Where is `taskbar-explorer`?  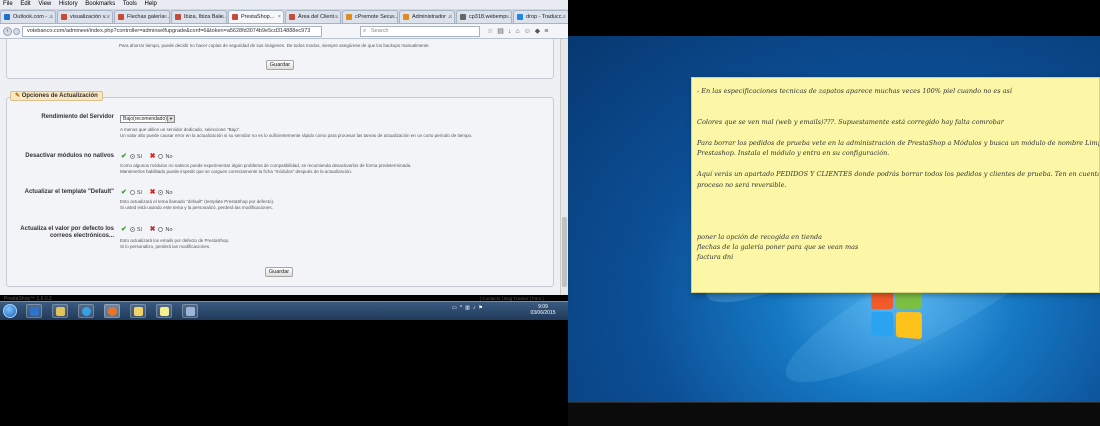
taskbar-explorer is located at coordinates (34, 311).